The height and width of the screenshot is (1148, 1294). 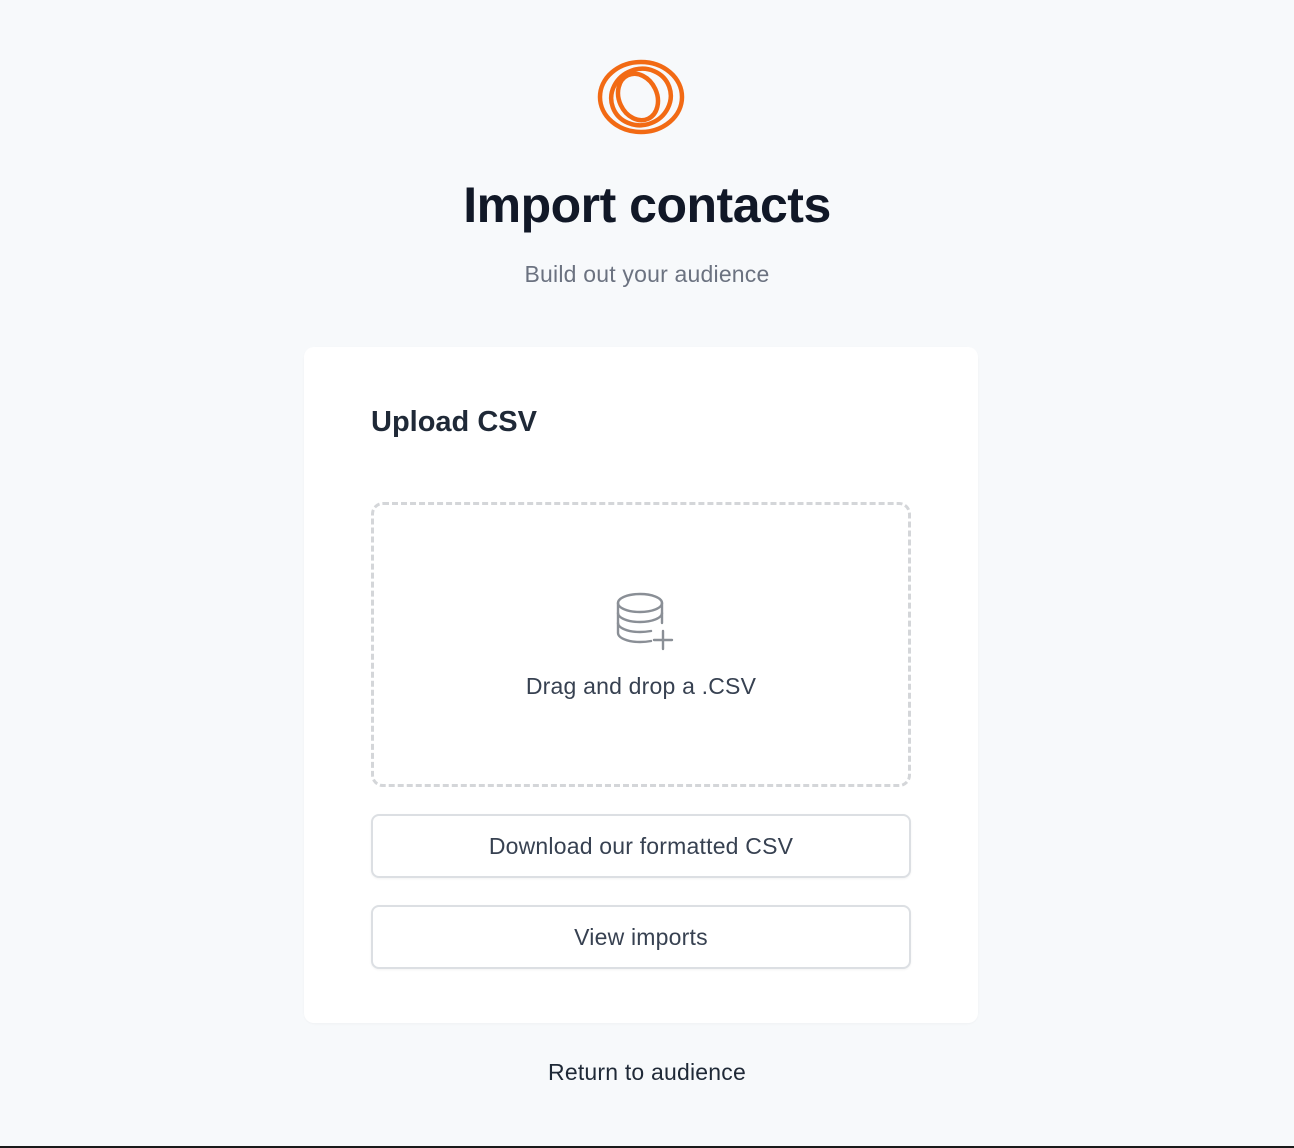 I want to click on page-subtitle: Build out your audience, so click(x=647, y=274).